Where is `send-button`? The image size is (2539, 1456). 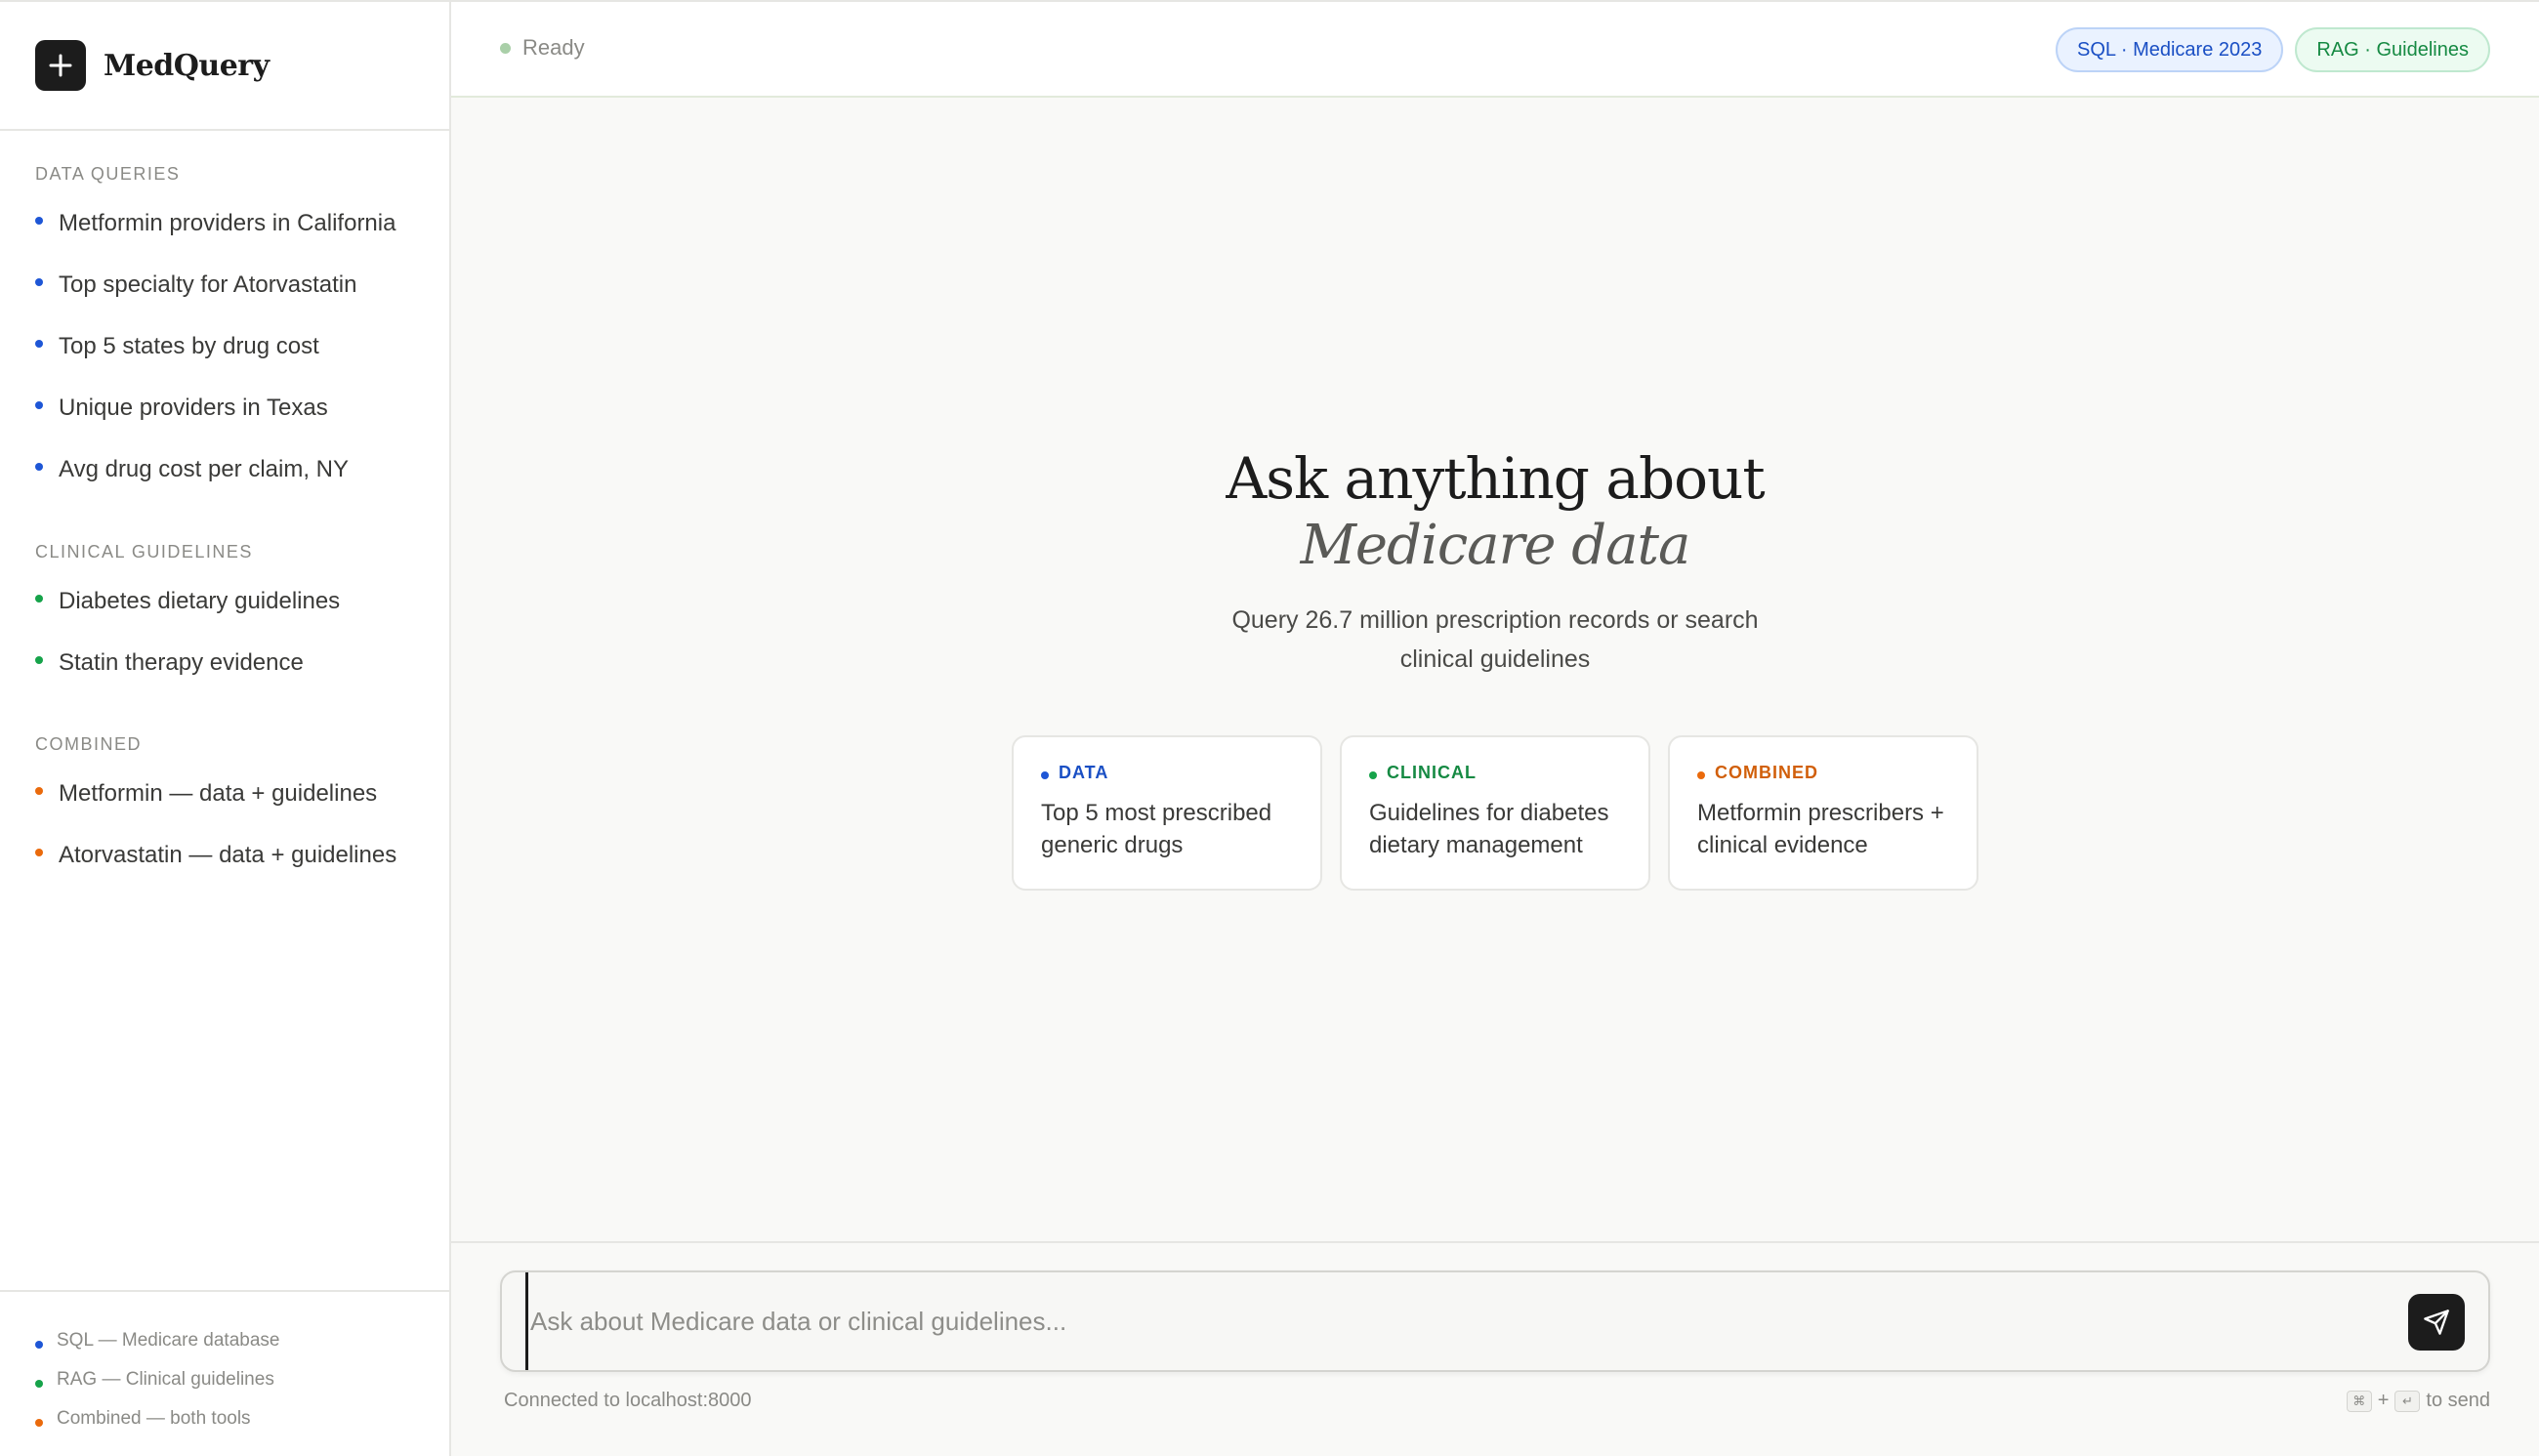
send-button is located at coordinates (2436, 1322).